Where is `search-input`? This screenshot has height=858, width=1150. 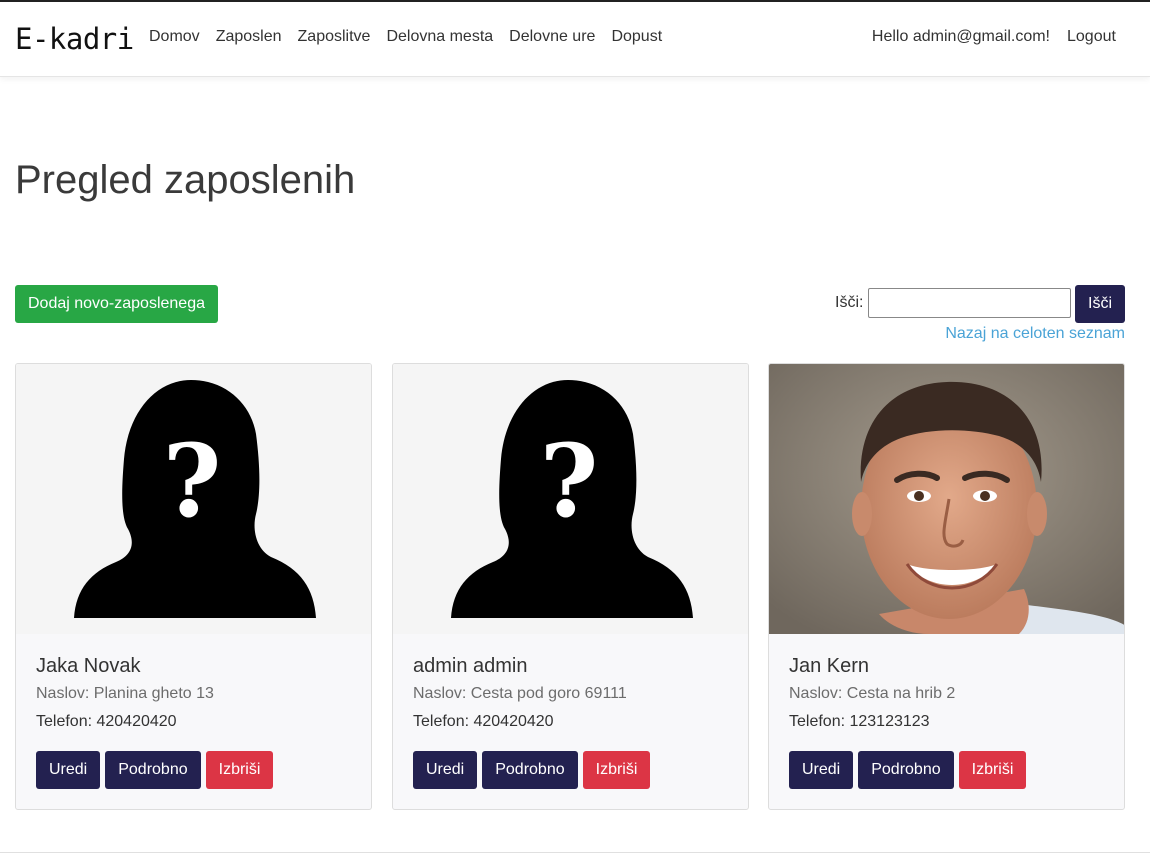
search-input is located at coordinates (969, 303).